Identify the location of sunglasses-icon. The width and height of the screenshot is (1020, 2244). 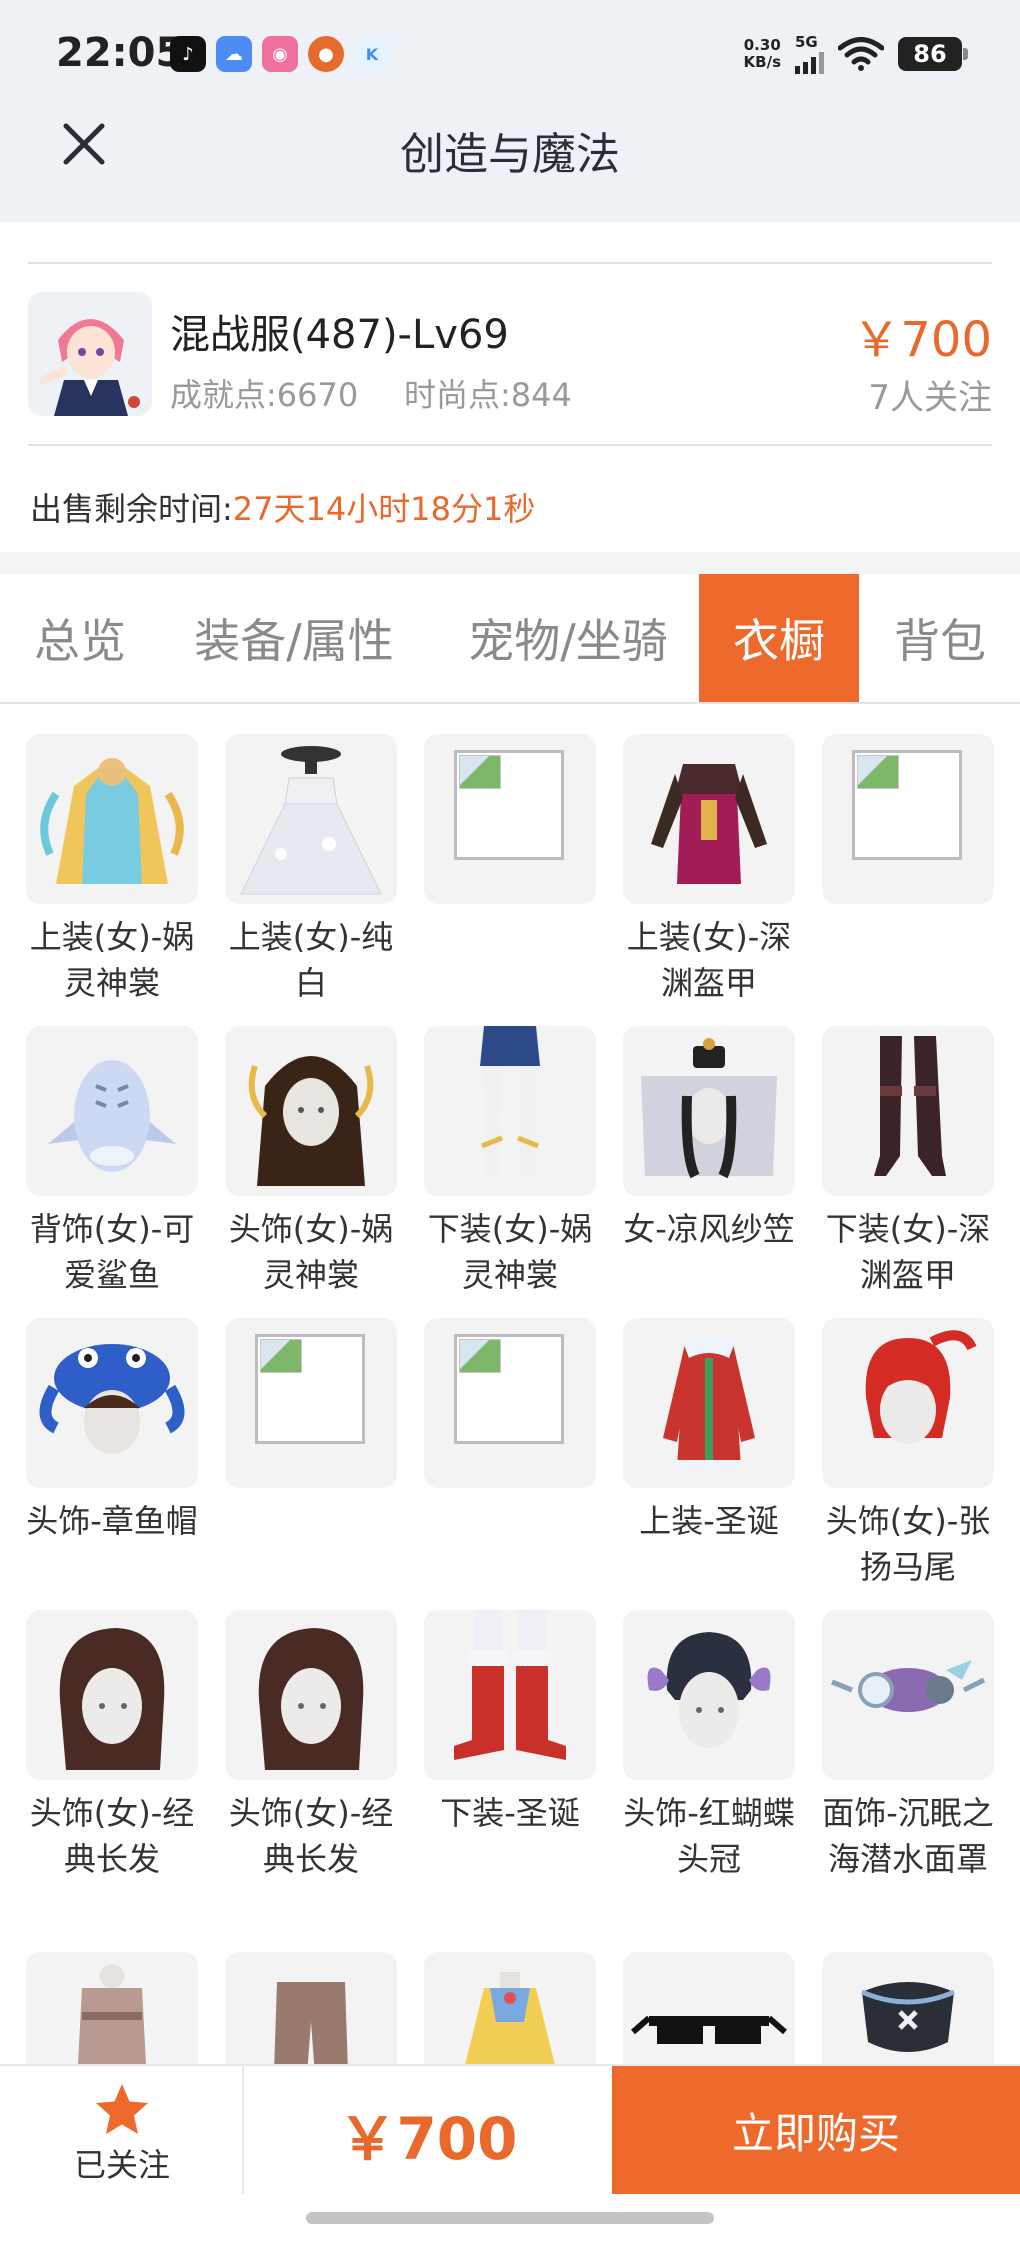
(709, 2008).